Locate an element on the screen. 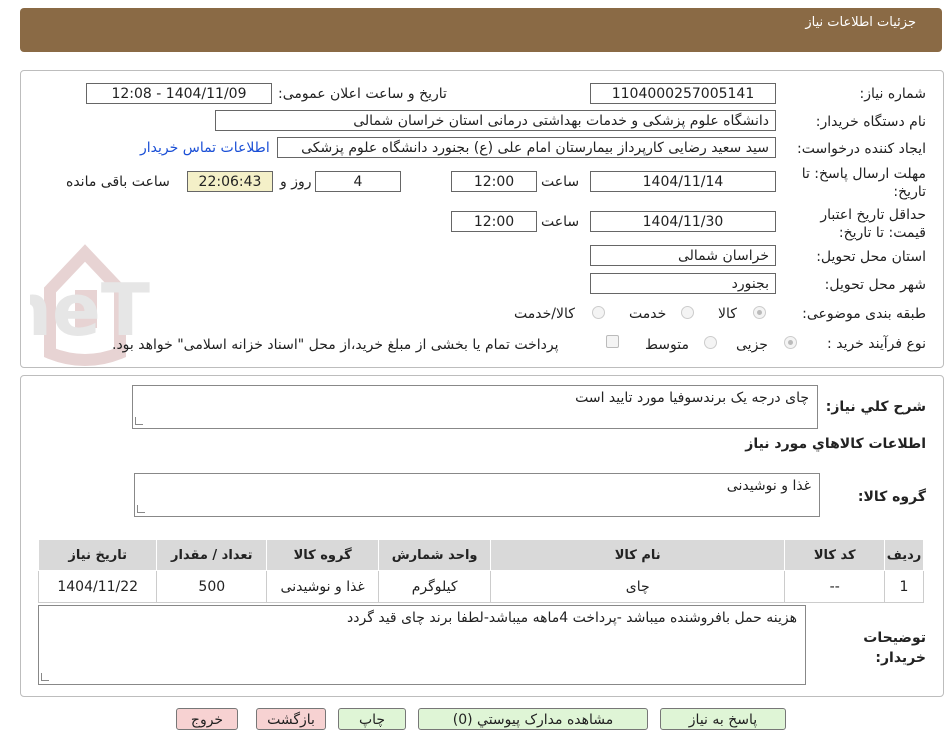  province-field: خراسان شمالی is located at coordinates (683, 255).